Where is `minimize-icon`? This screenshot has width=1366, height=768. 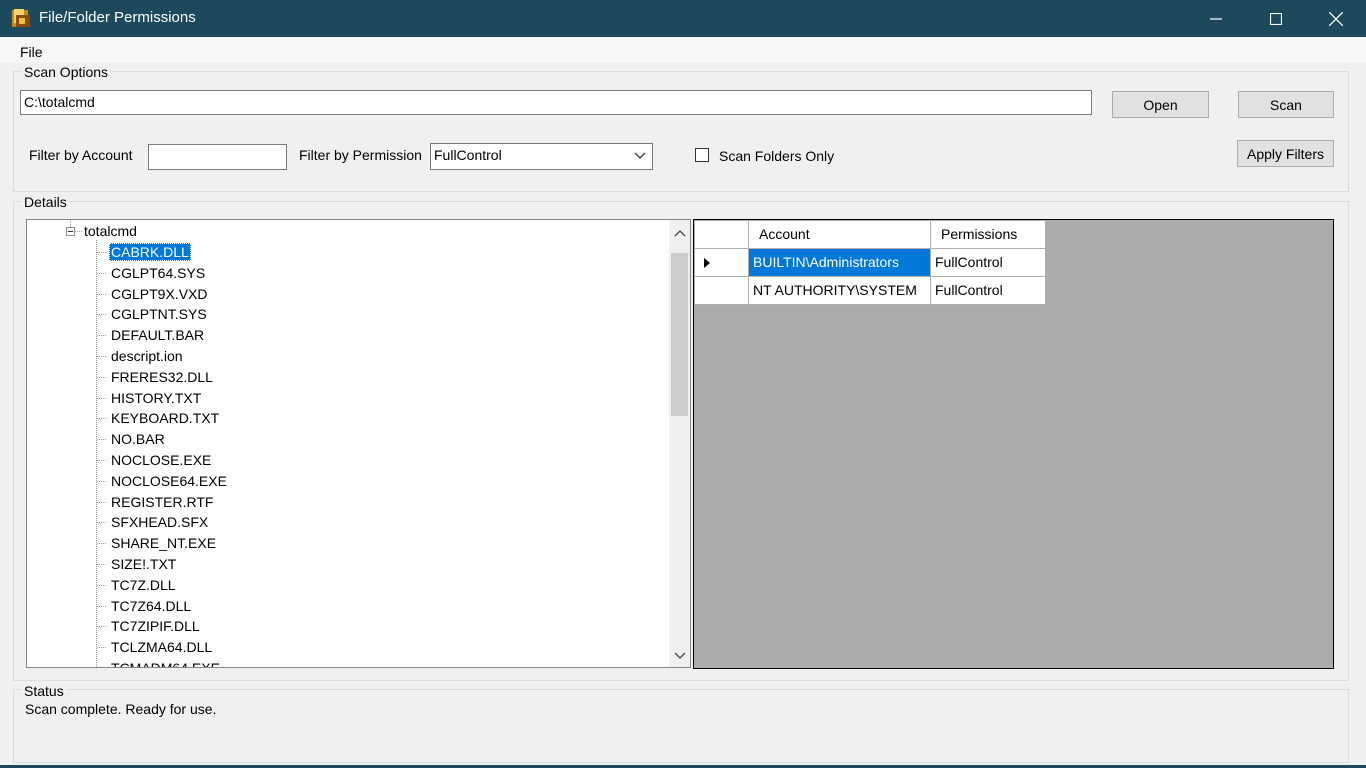
minimize-icon is located at coordinates (1216, 18).